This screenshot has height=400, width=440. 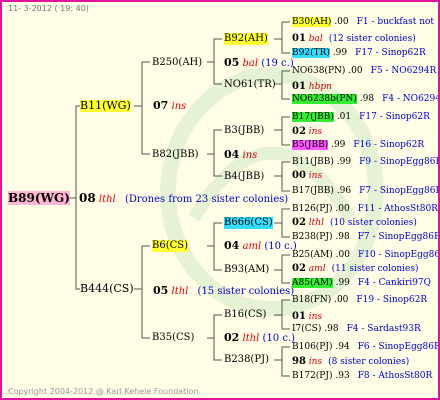 What do you see at coordinates (395, 22) in the screenshot?
I see `gen4-tag: F1 - buckfast not` at bounding box center [395, 22].